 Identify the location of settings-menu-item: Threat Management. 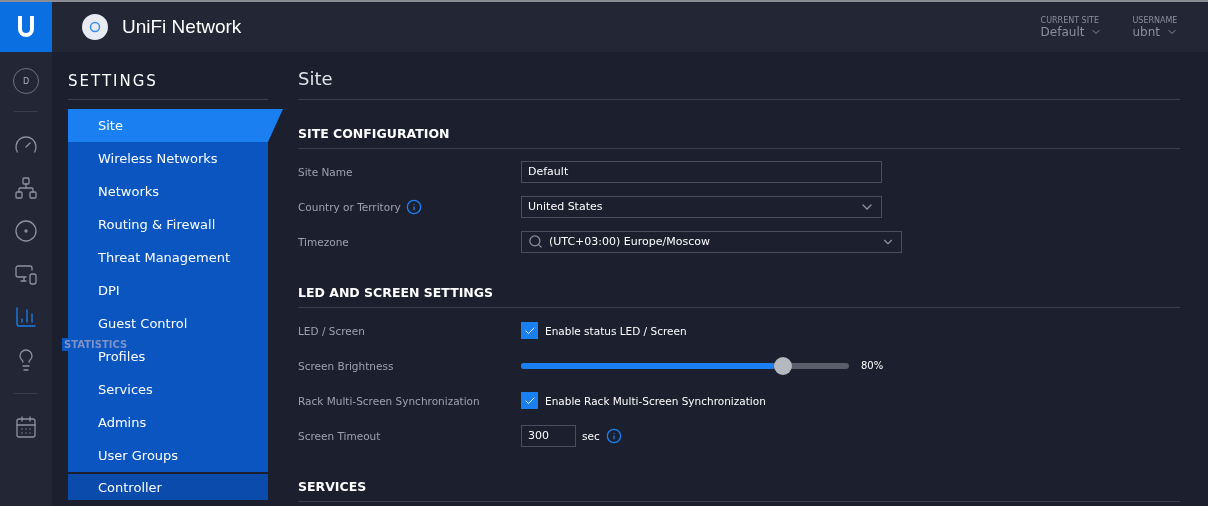
(168, 257).